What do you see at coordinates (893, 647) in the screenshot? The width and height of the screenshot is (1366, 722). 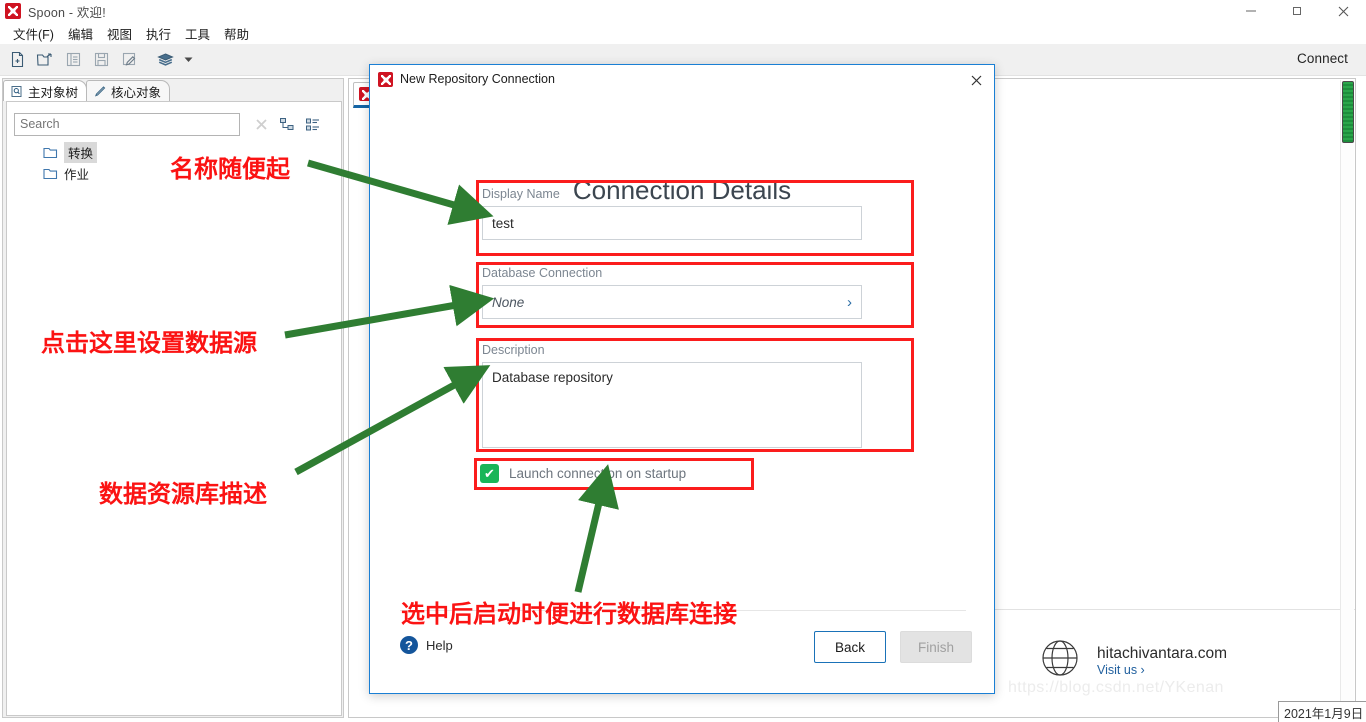 I see `dialog-buttons: Back Finish` at bounding box center [893, 647].